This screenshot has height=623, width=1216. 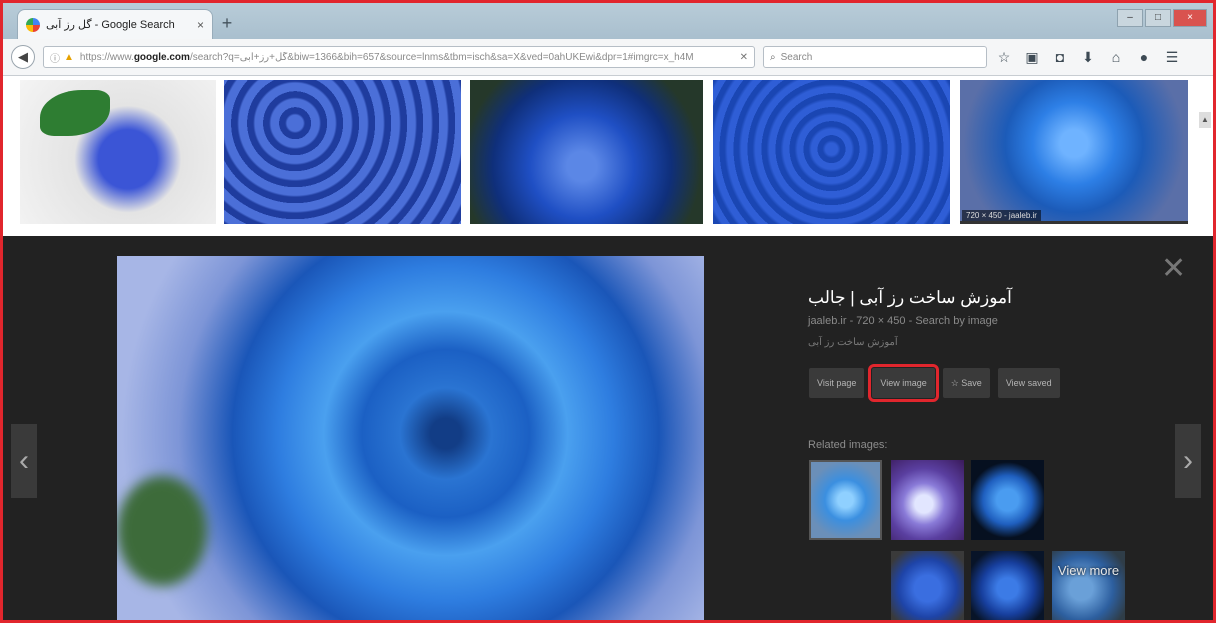 What do you see at coordinates (966, 383) in the screenshot?
I see `save-button: ☆ Save` at bounding box center [966, 383].